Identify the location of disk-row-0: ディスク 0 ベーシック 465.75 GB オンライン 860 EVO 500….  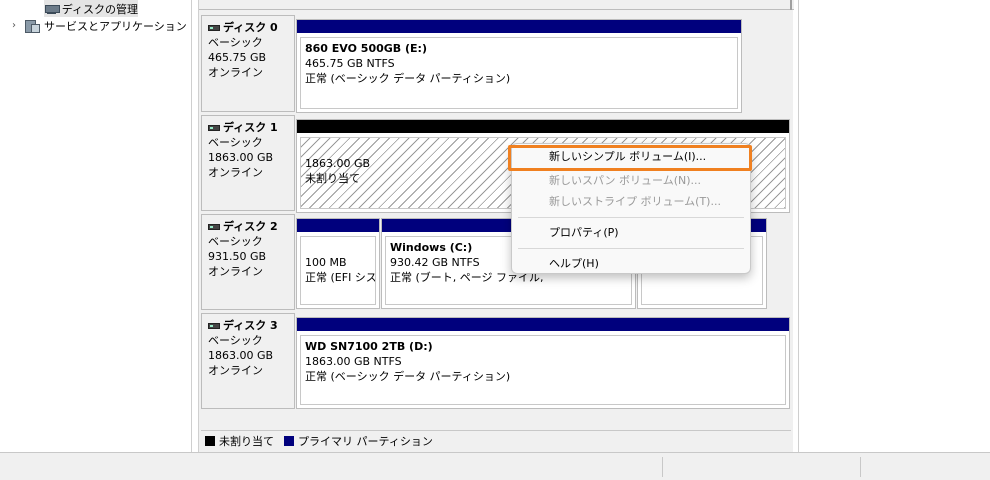
(495, 64).